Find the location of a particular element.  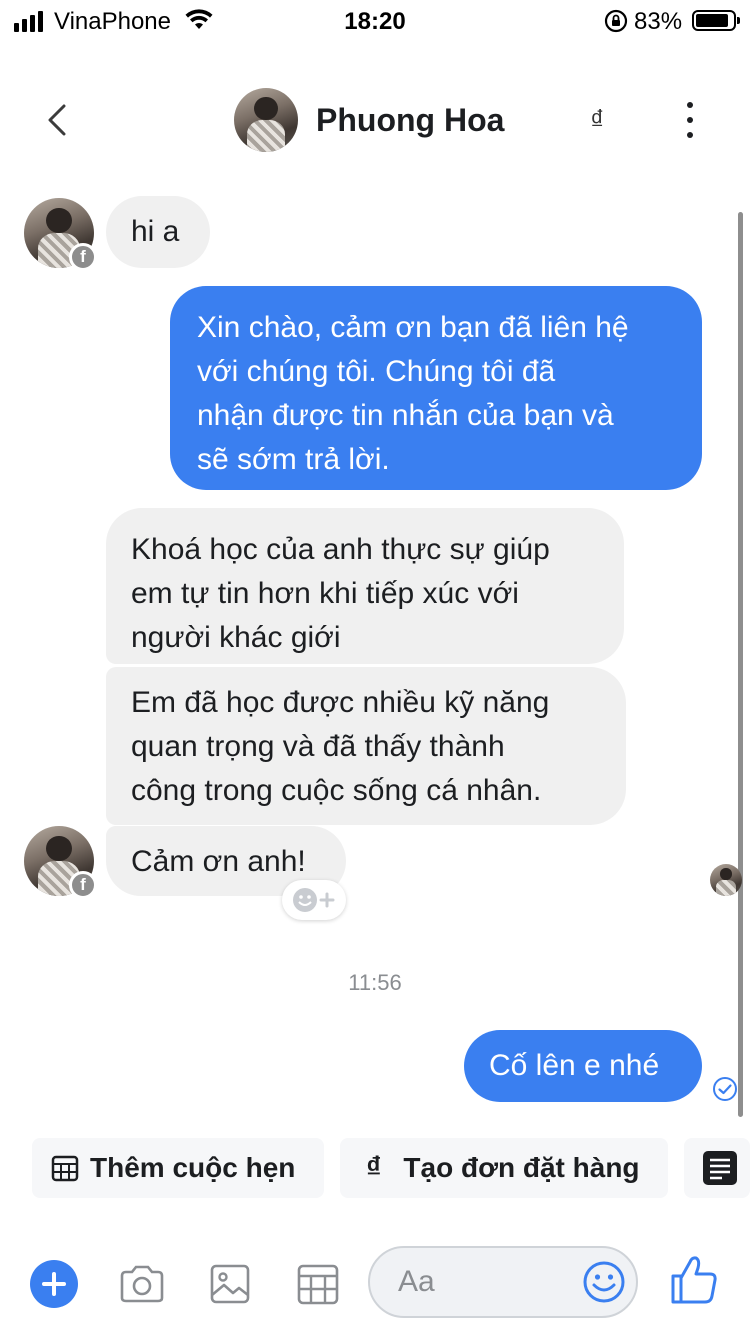

quick-reply-label: Tạo đơn đặt hàng is located at coordinates (521, 1167).